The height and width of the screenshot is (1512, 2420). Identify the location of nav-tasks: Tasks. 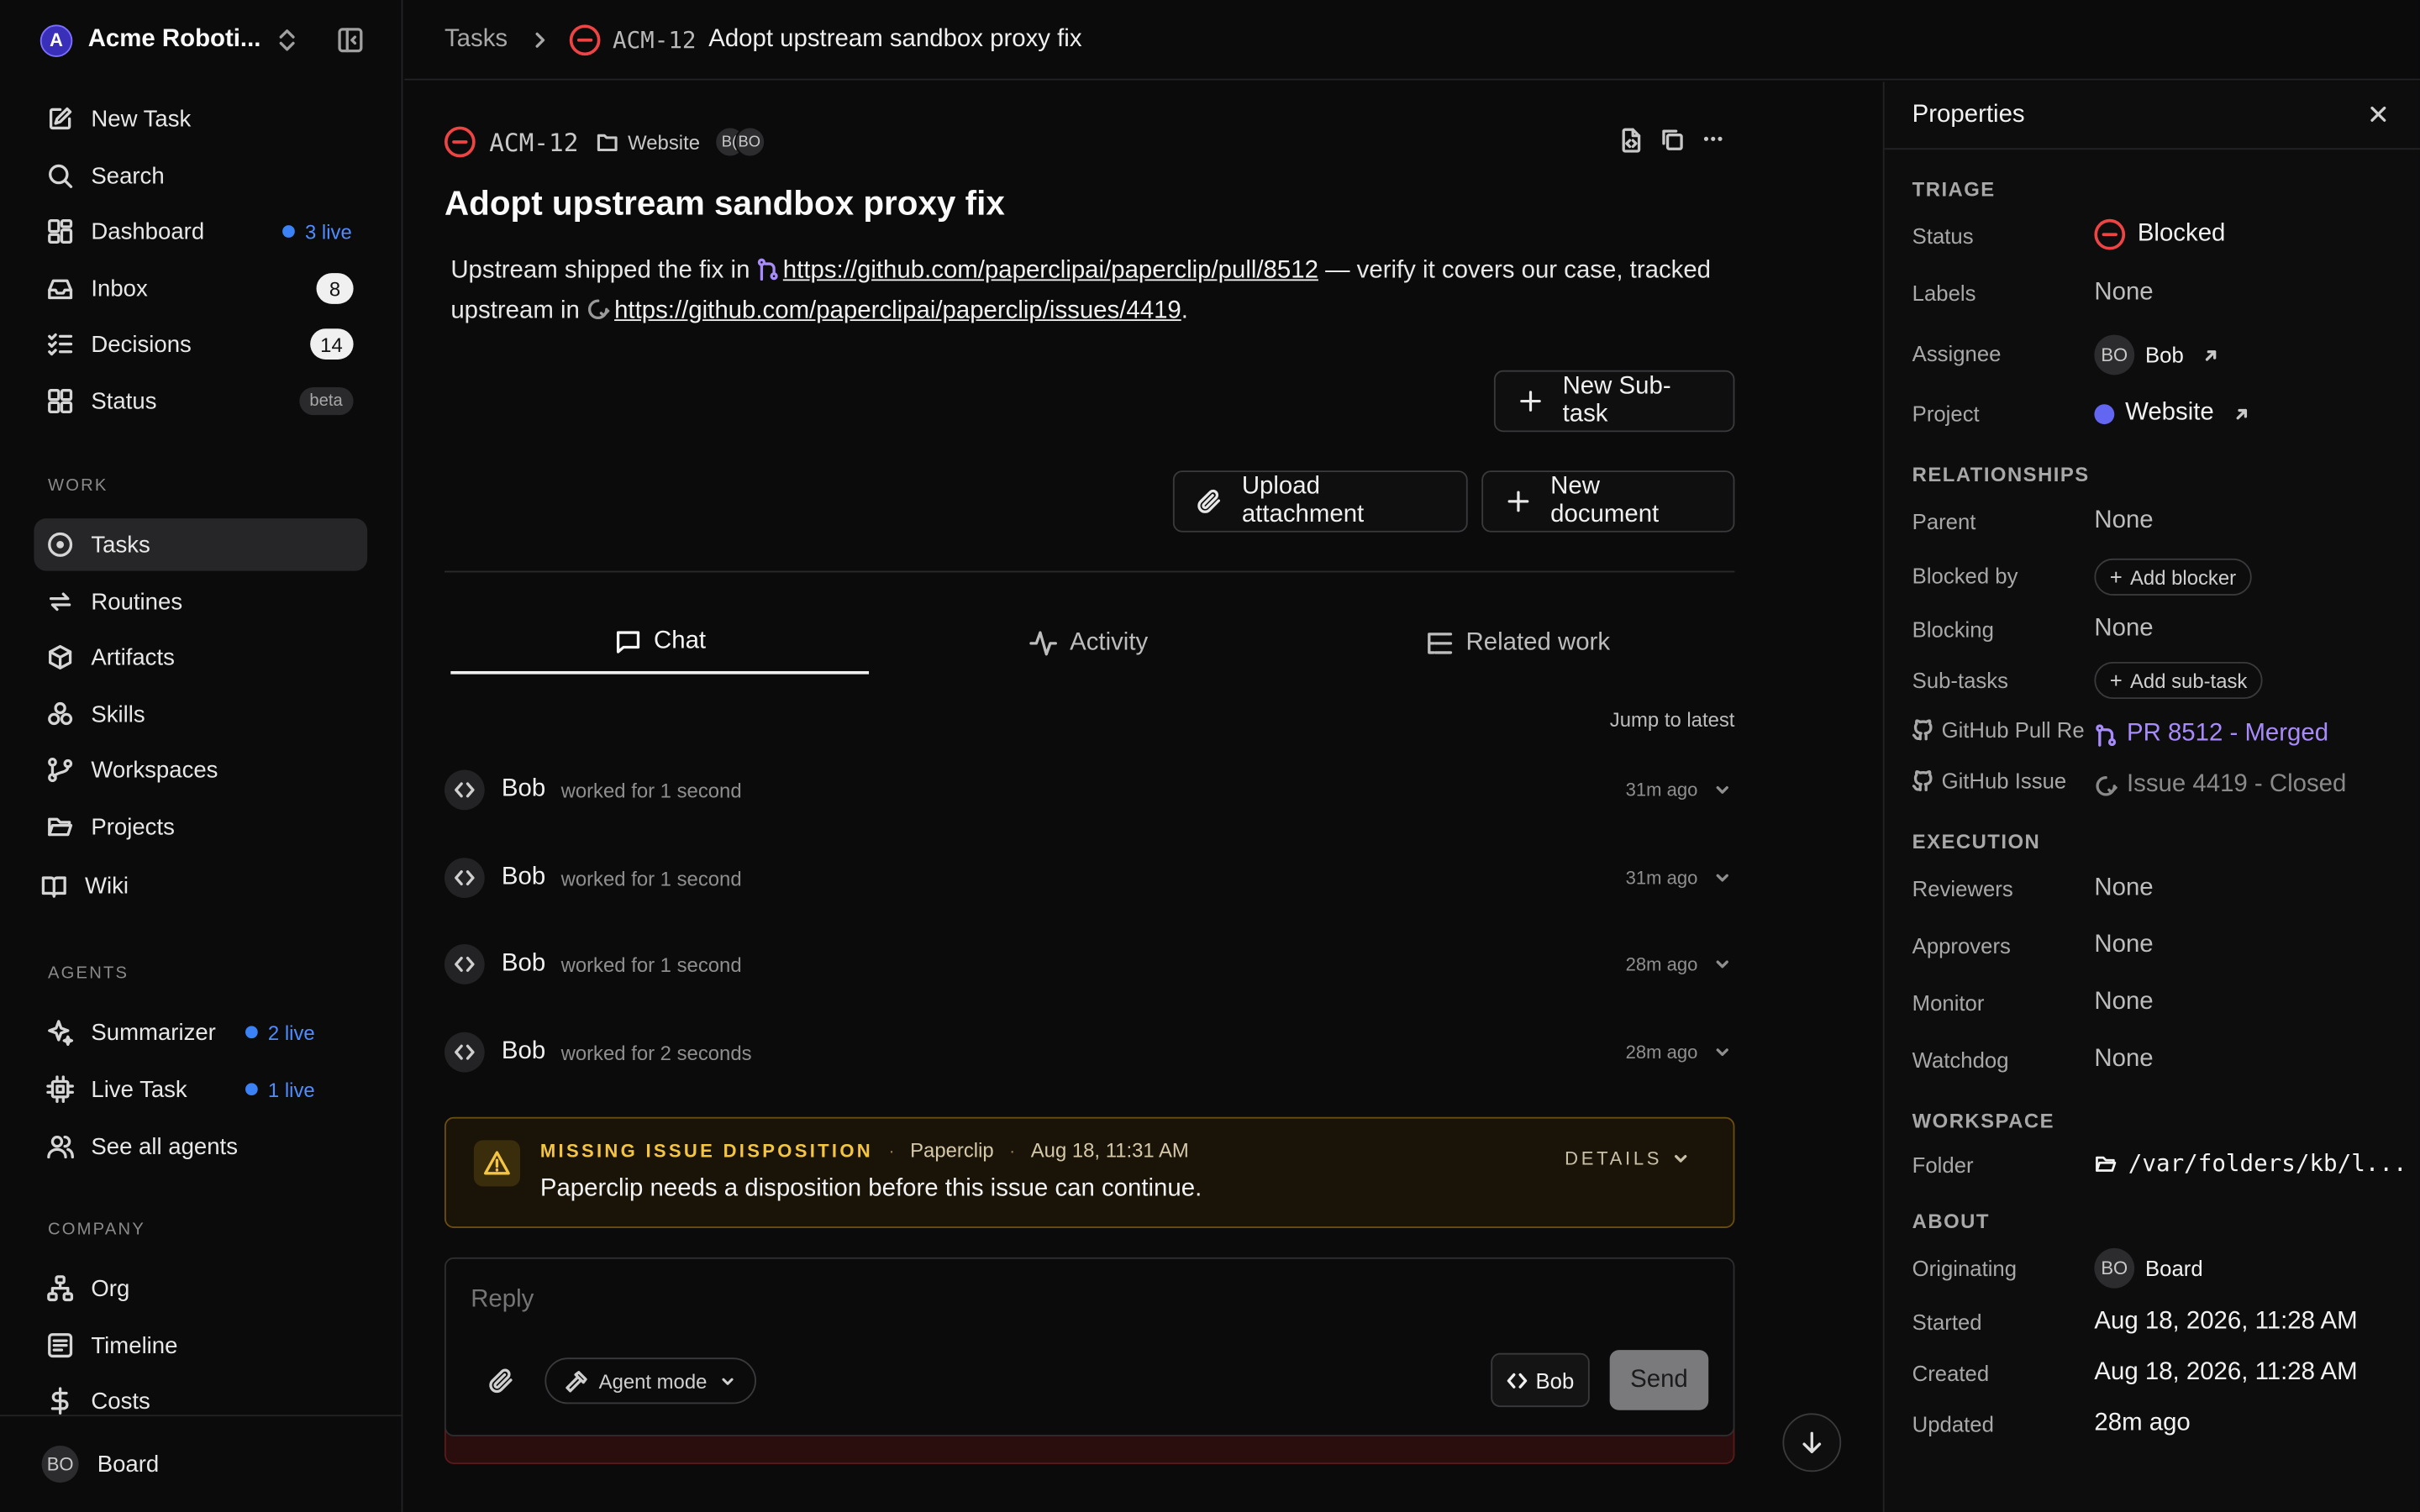
(201, 544).